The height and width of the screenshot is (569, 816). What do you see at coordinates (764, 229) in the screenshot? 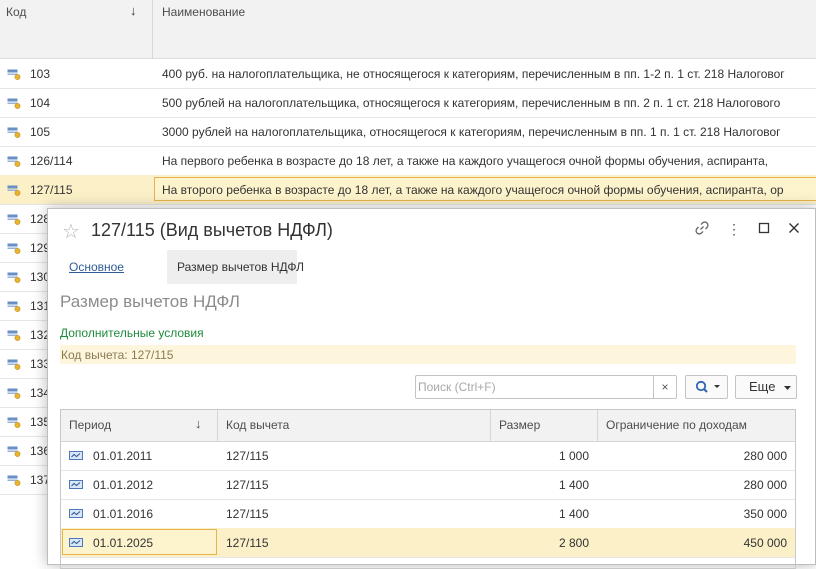
I see `maximize-icon` at bounding box center [764, 229].